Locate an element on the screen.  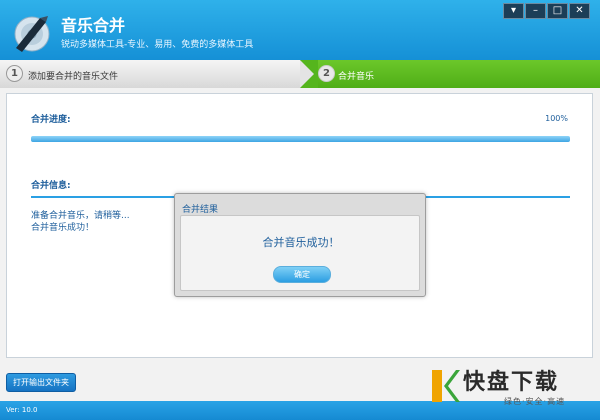
result-dialog: 合并结果 合并音乐成功！ 确定 is located at coordinates (300, 245).